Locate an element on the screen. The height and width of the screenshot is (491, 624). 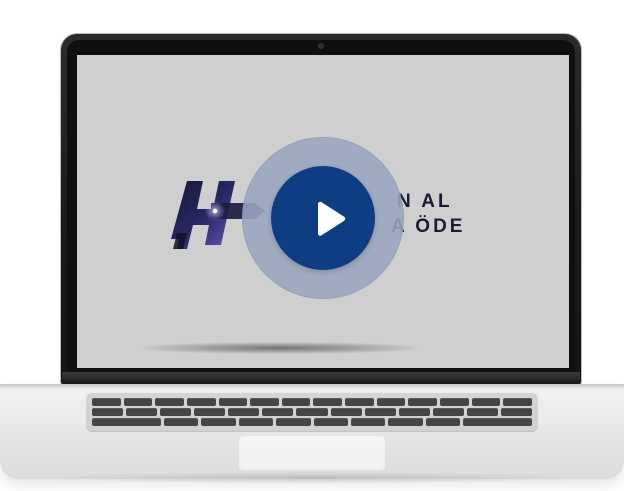
floor-shadow is located at coordinates (279, 348).